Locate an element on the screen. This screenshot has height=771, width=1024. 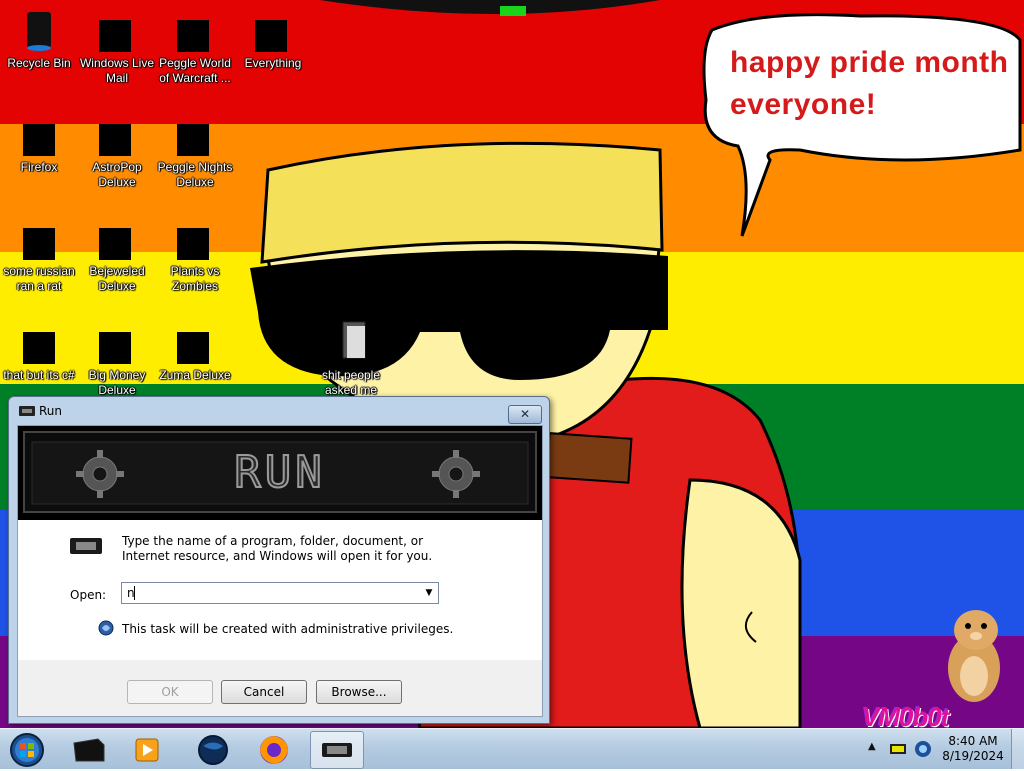
network-icon is located at coordinates (923, 749).